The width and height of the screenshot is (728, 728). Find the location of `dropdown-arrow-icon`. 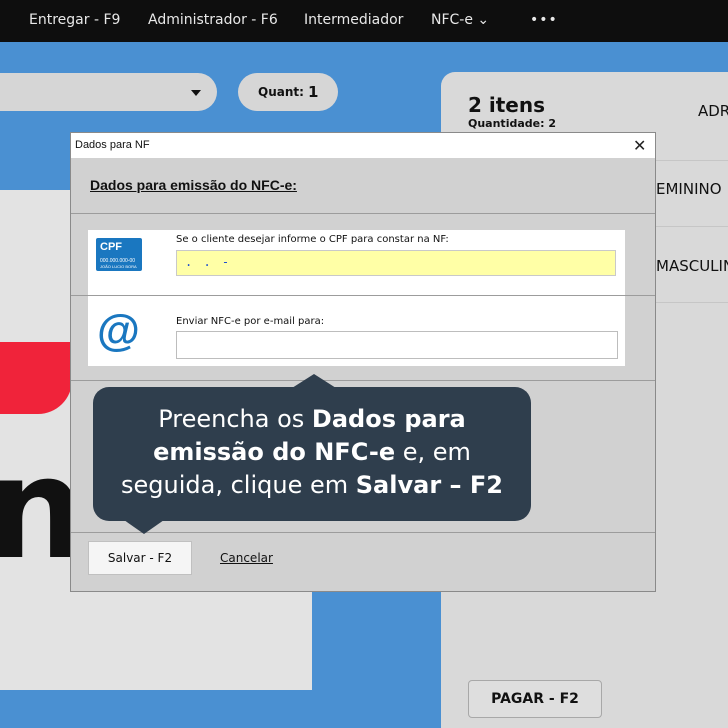

dropdown-arrow-icon is located at coordinates (196, 93).